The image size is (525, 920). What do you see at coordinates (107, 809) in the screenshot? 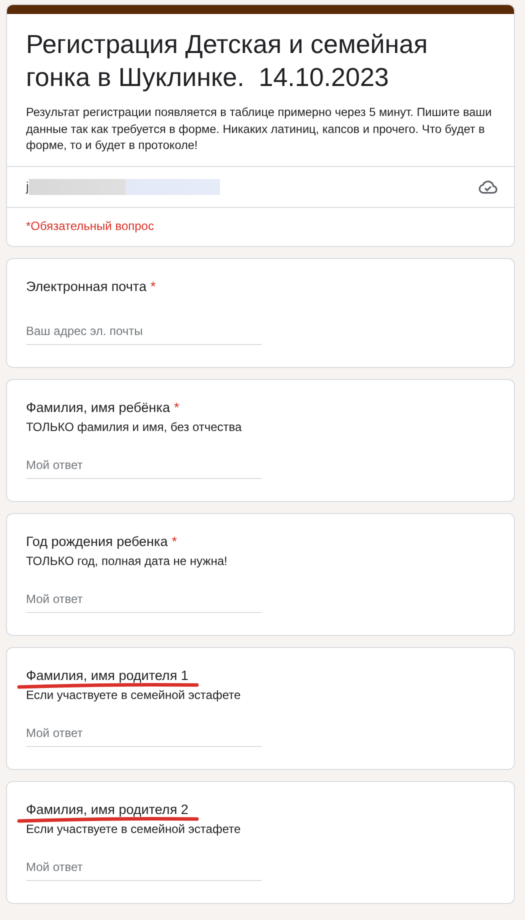
I see `question-title: Фамилия, имя родителя 2` at bounding box center [107, 809].